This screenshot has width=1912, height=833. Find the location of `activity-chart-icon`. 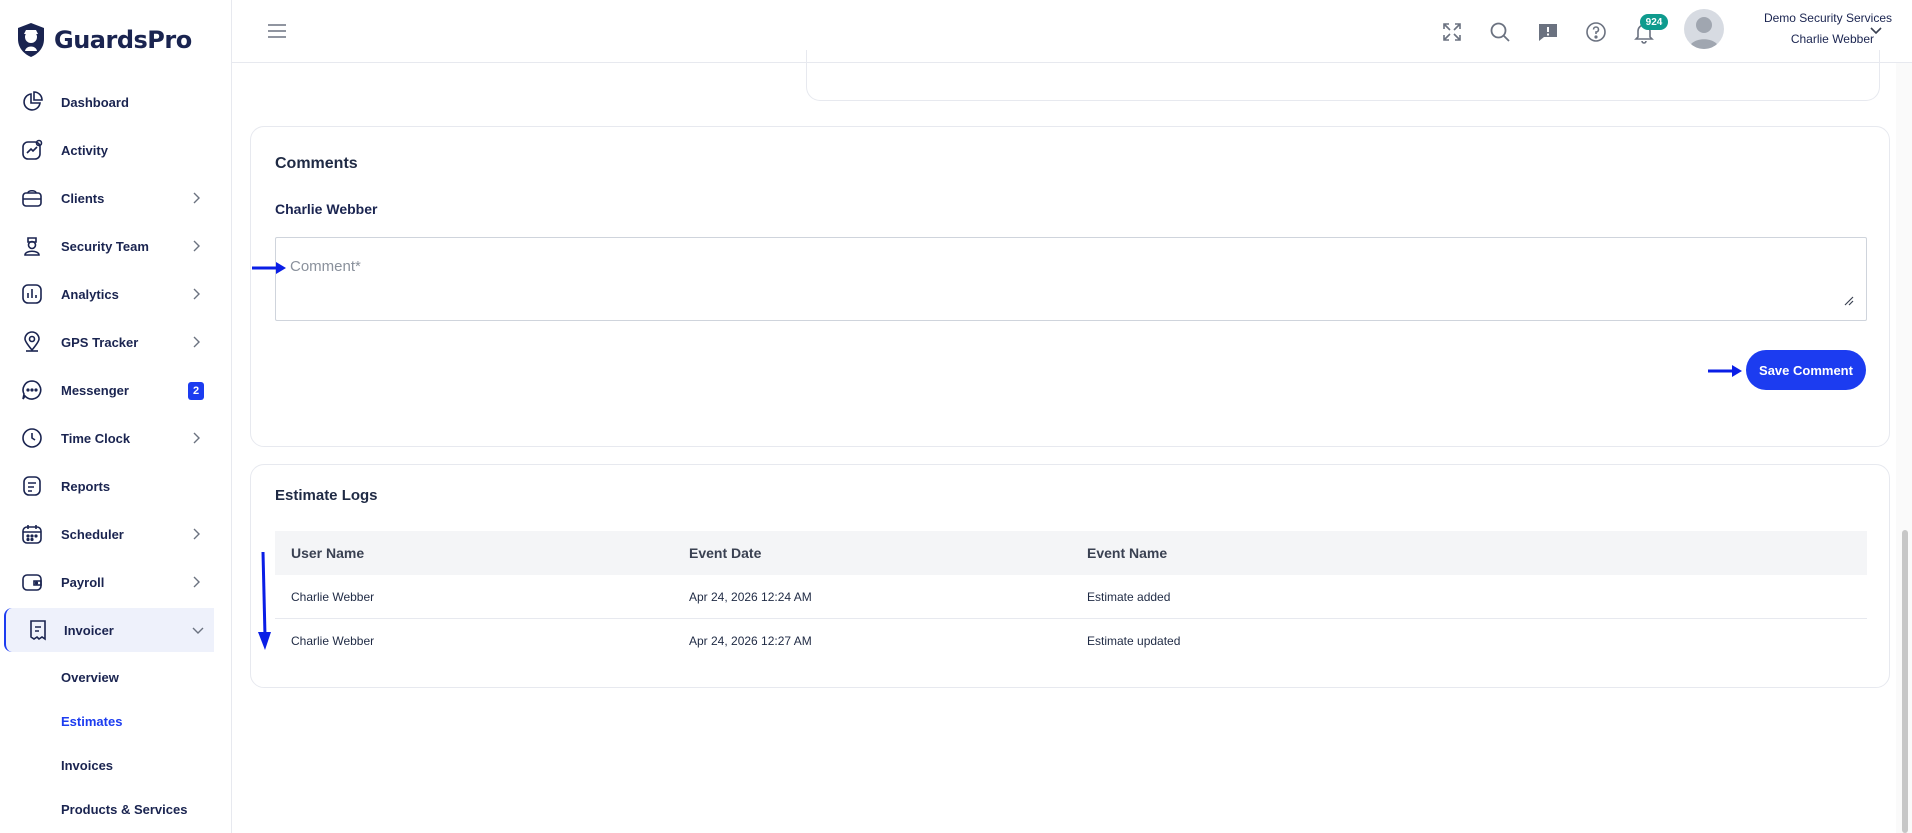

activity-chart-icon is located at coordinates (32, 149).